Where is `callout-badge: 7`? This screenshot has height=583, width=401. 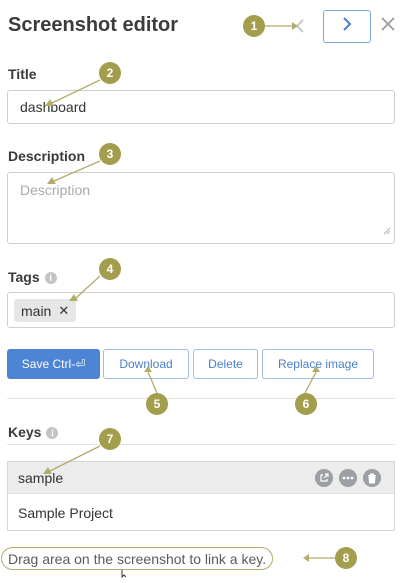 callout-badge: 7 is located at coordinates (110, 439).